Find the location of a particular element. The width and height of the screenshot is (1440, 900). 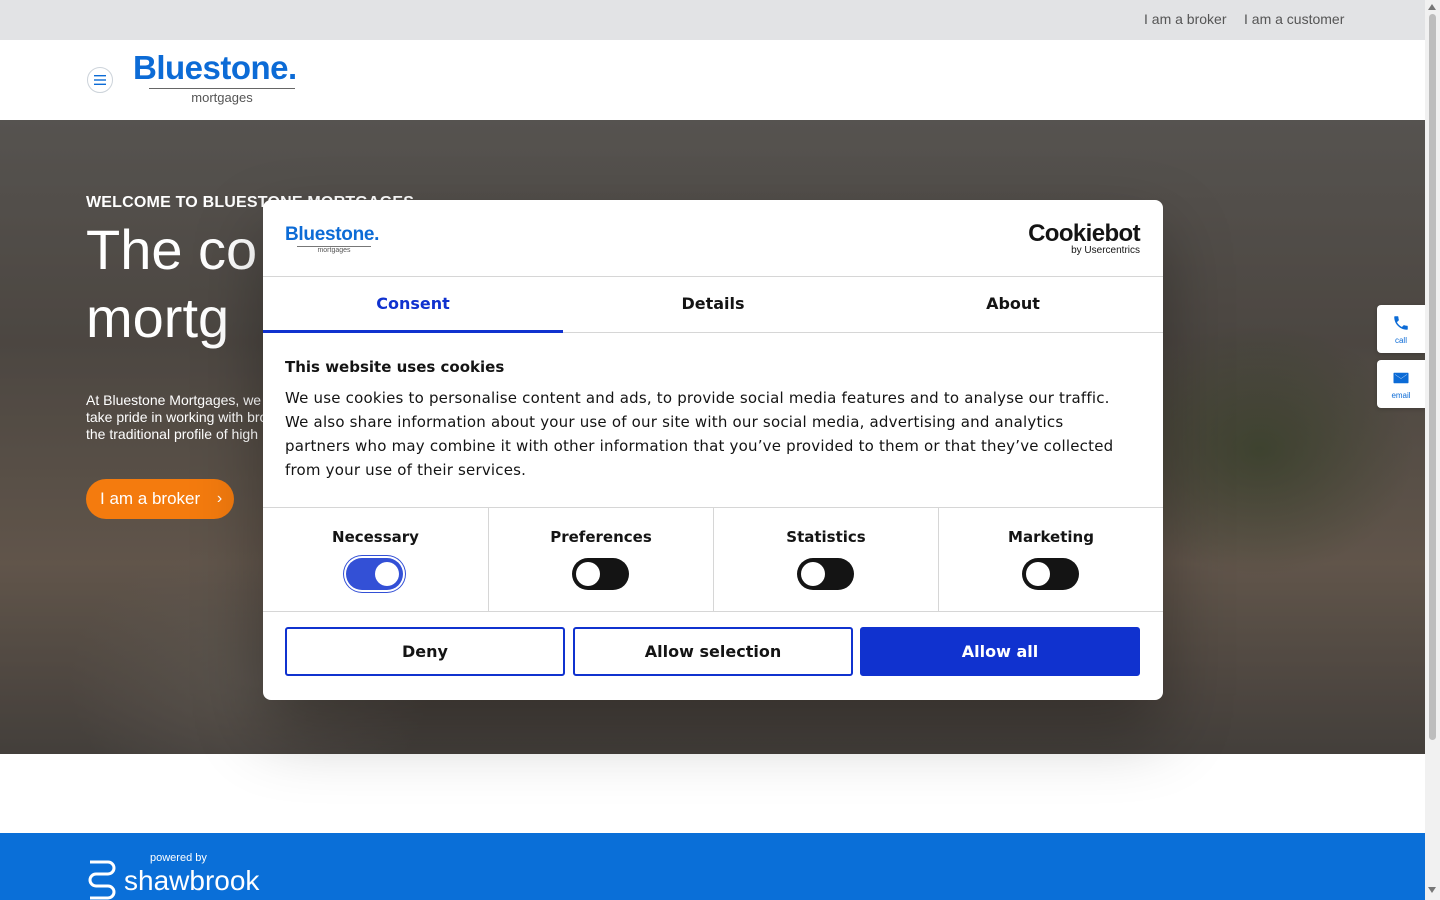

page-scrollbar is located at coordinates (1432, 450).